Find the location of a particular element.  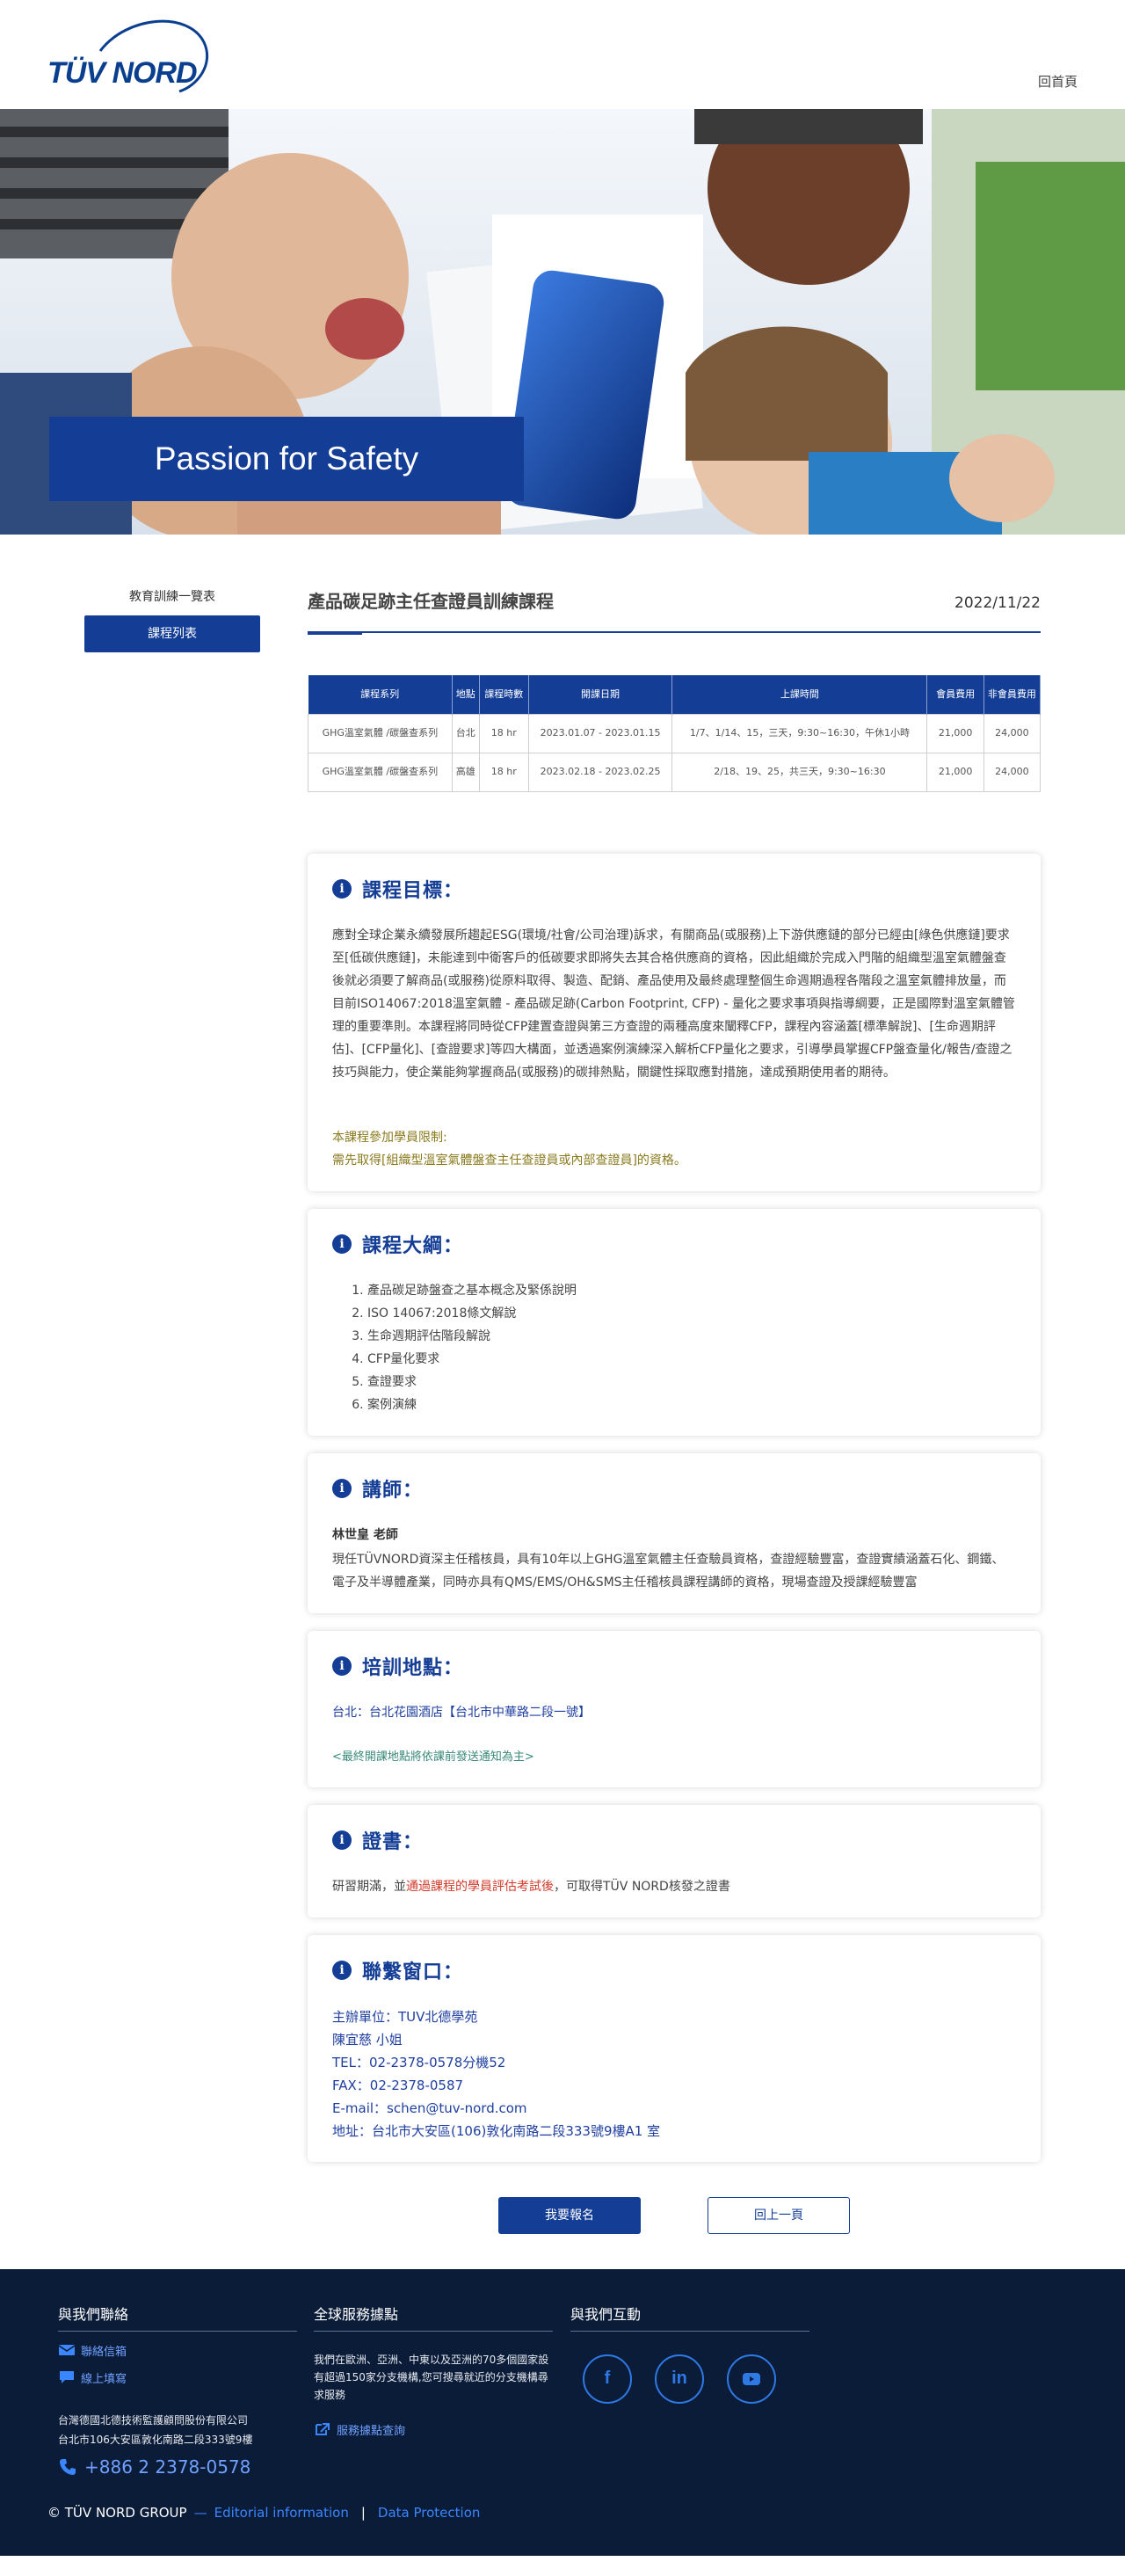

certificate-text: 研習期滿，並通過課程的學員評估考試後，可取得TÜV NORD核發之證書 is located at coordinates (674, 1886).